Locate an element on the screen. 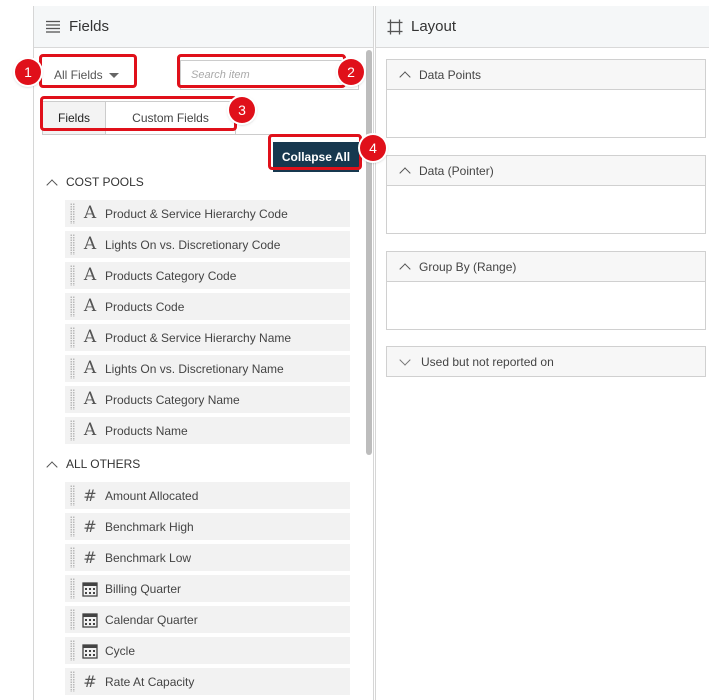 The width and height of the screenshot is (709, 700). field-label: Rate At Capacity is located at coordinates (150, 681).